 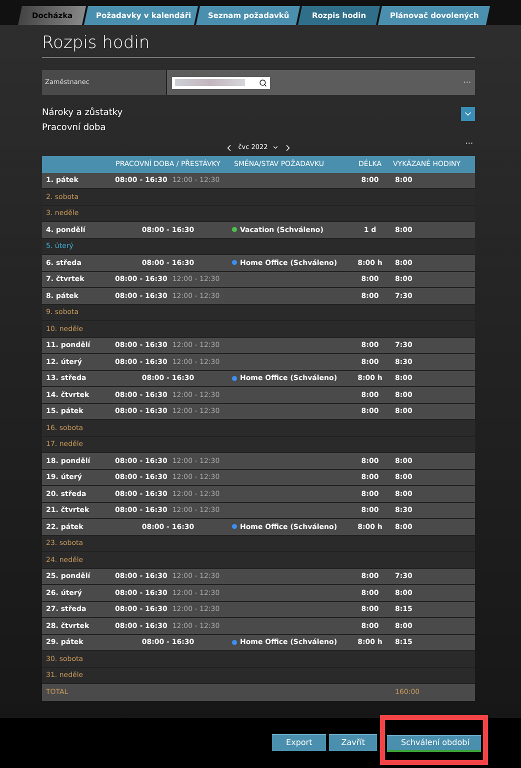 What do you see at coordinates (210, 82) in the screenshot?
I see `redacted-value` at bounding box center [210, 82].